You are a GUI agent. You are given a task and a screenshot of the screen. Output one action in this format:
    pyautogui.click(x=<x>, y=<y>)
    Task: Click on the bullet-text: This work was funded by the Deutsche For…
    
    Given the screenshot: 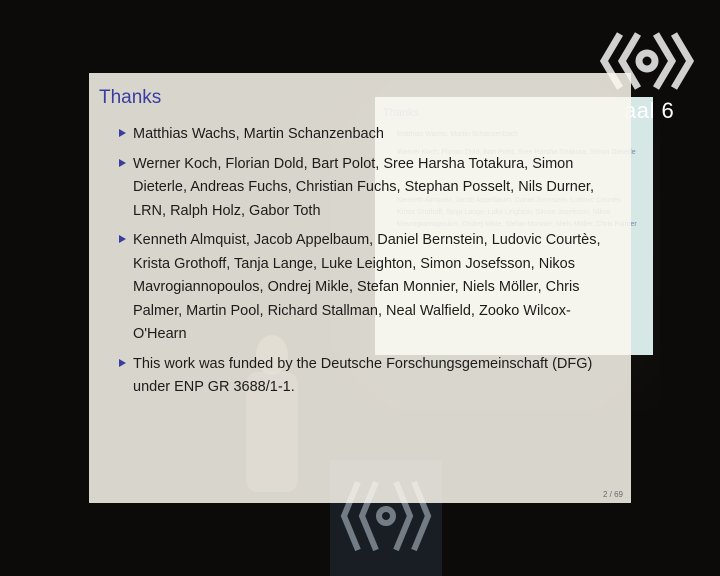 What is the action you would take?
    pyautogui.click(x=363, y=375)
    